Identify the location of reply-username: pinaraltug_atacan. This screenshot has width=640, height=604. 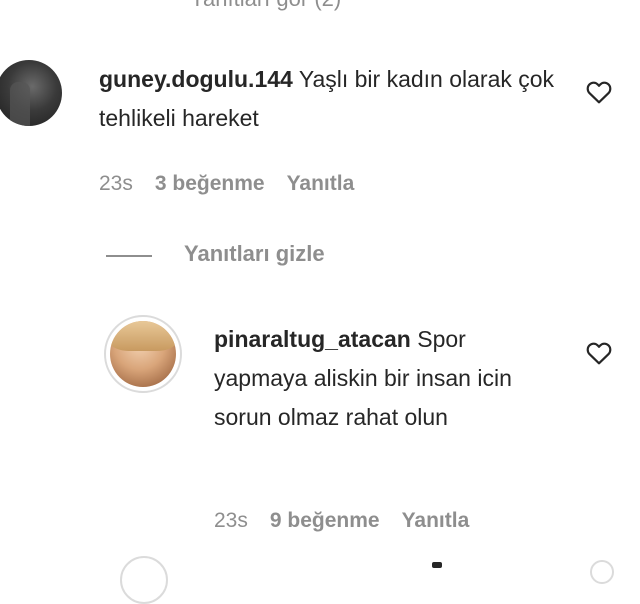
(312, 339).